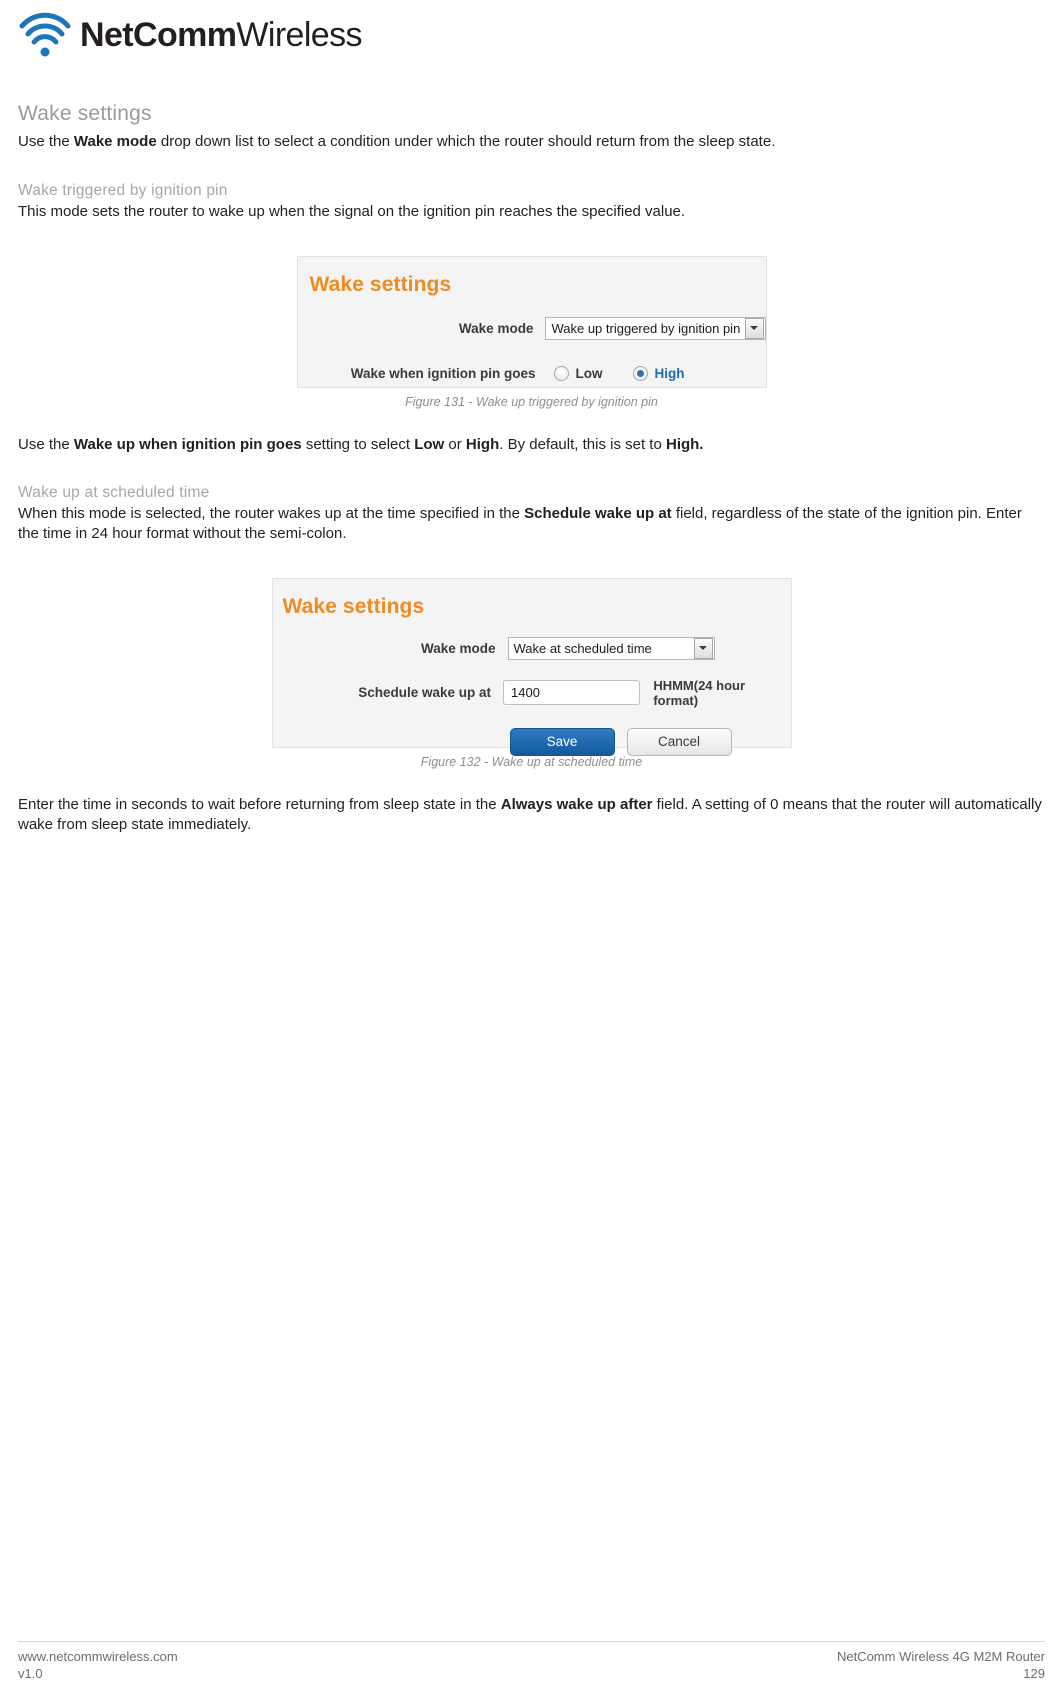 The width and height of the screenshot is (1063, 1697). What do you see at coordinates (299, 35) in the screenshot?
I see `brand-name-light: Wireless` at bounding box center [299, 35].